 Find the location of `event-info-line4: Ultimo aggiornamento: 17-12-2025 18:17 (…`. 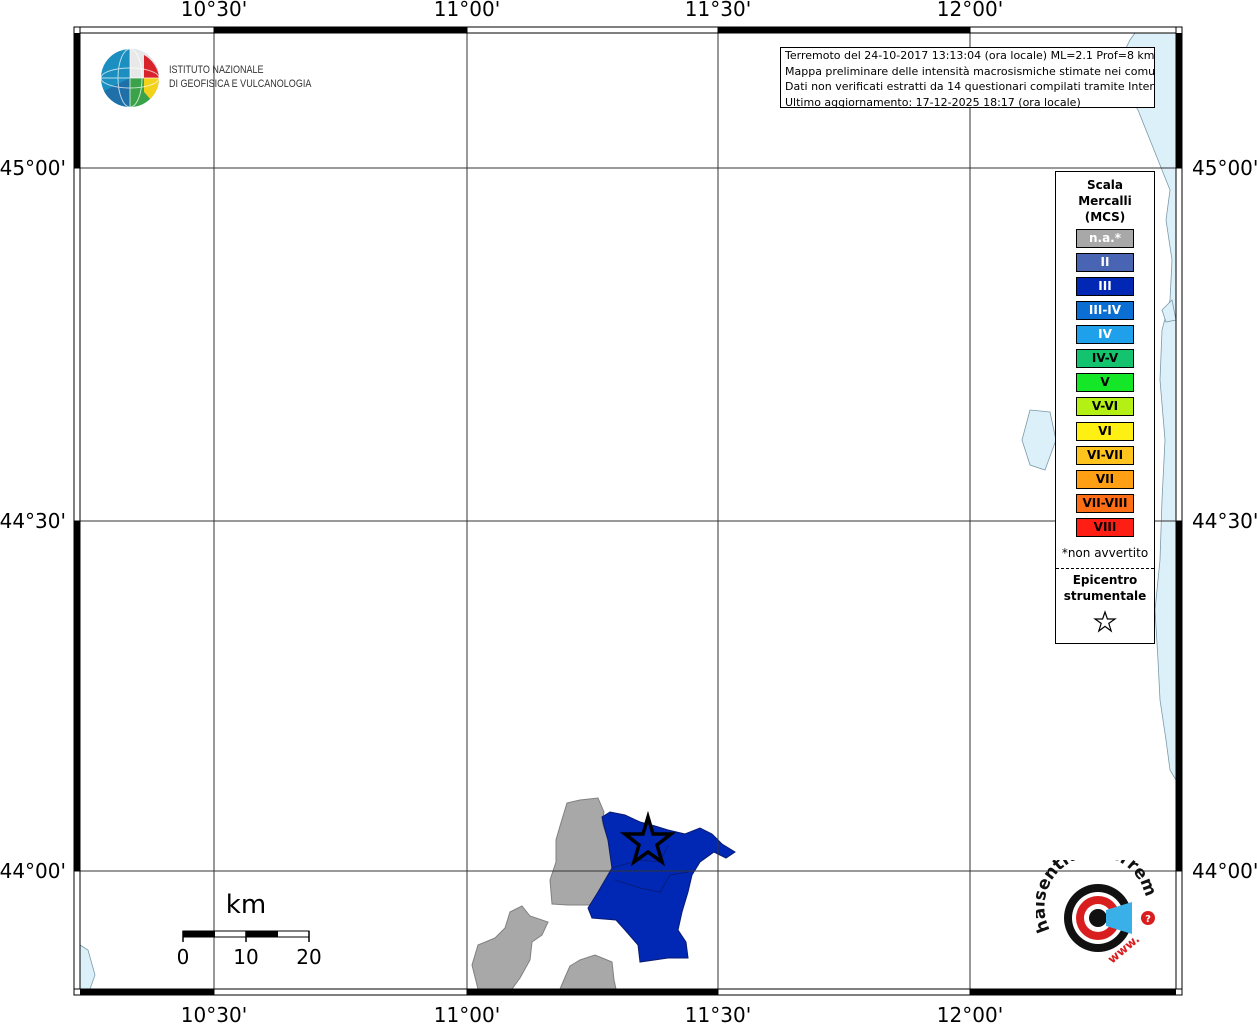

event-info-line4: Ultimo aggiornamento: 17-12-2025 18:17 (… is located at coordinates (933, 101).